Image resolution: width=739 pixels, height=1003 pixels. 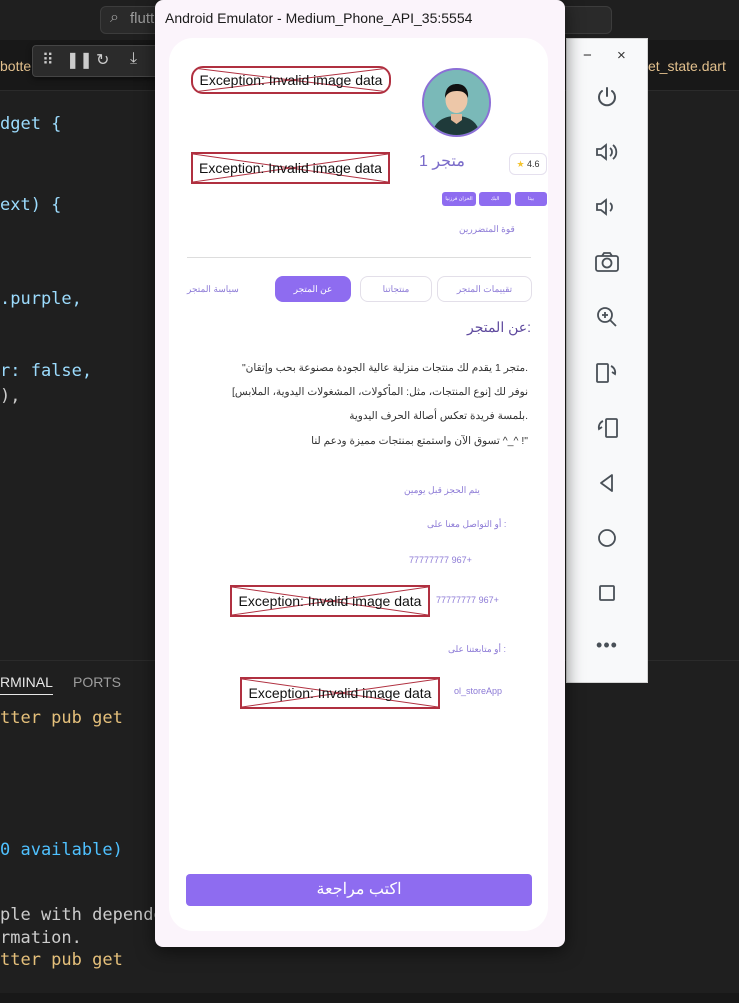 What do you see at coordinates (114, 17) in the screenshot?
I see `search-icon: ⌕` at bounding box center [114, 17].